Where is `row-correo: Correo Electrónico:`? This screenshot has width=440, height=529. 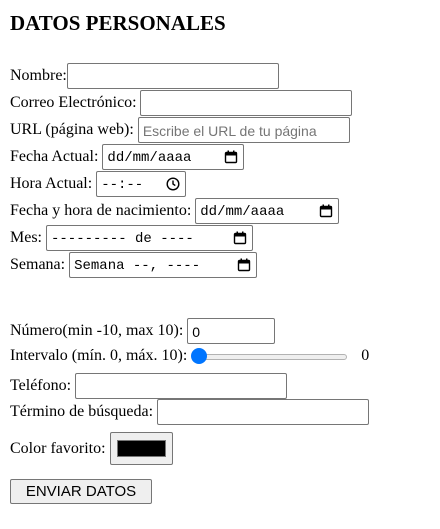
row-correo: Correo Electrónico: is located at coordinates (181, 103).